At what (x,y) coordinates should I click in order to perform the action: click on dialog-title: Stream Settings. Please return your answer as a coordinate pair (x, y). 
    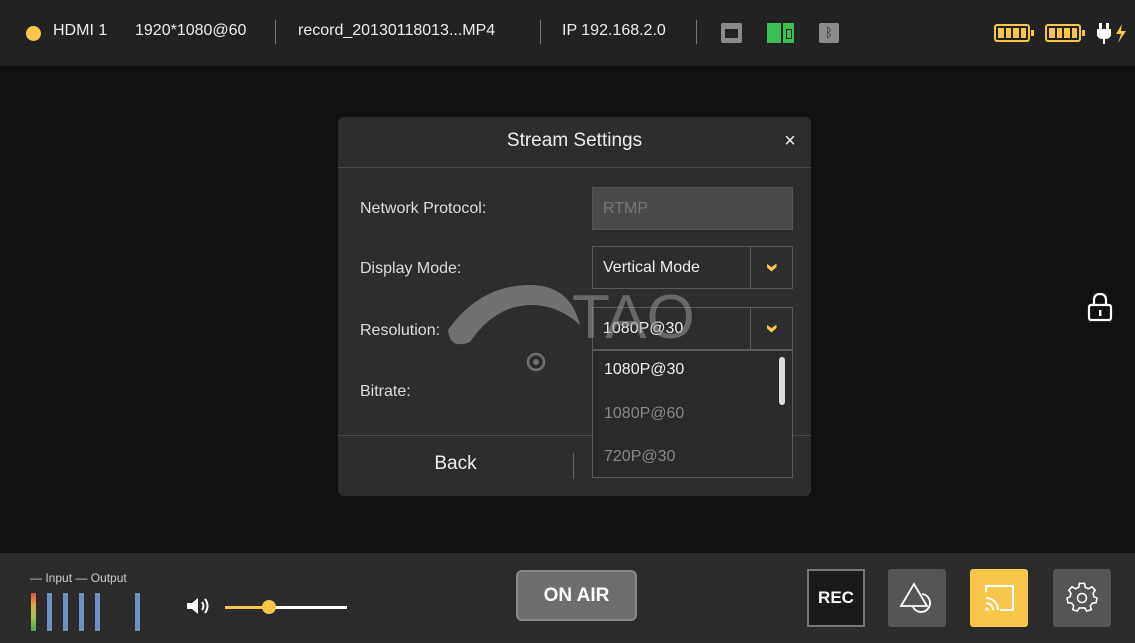
    Looking at the image, I should click on (574, 140).